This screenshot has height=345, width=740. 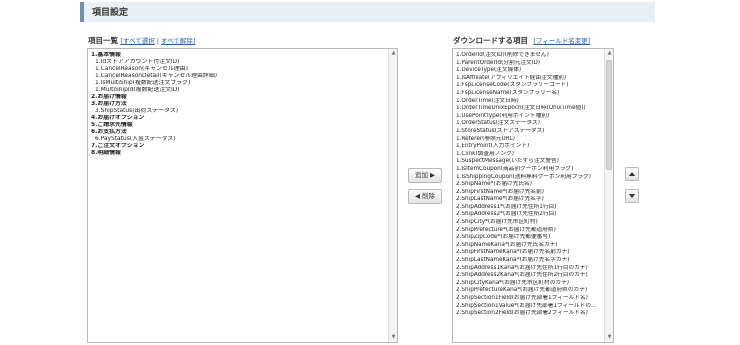 What do you see at coordinates (239, 62) in the screenshot?
I see `list-item: 1.Idストアアカウント付注文ID)` at bounding box center [239, 62].